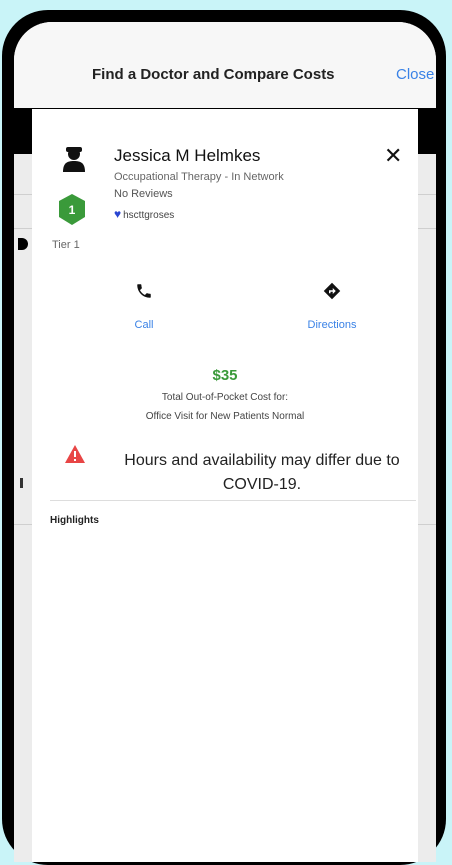 The width and height of the screenshot is (452, 865). What do you see at coordinates (144, 325) in the screenshot?
I see `call-label: Call` at bounding box center [144, 325].